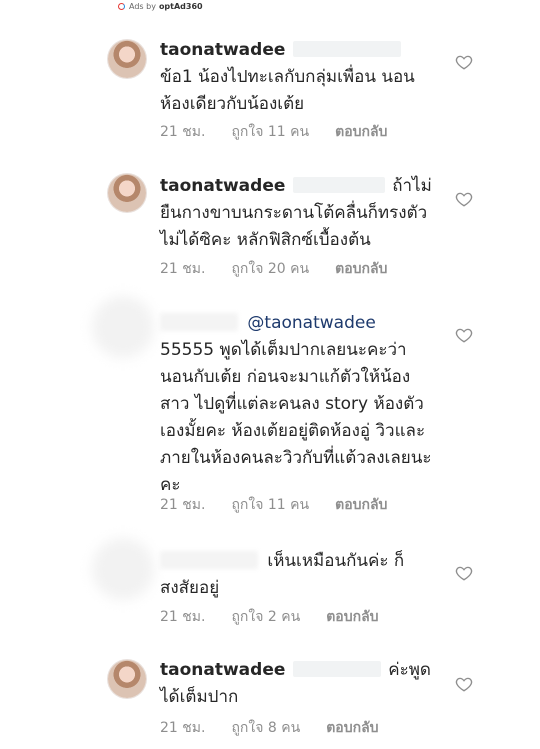 The width and height of the screenshot is (540, 749). What do you see at coordinates (265, 728) in the screenshot?
I see `comment-likes: ถูกใจ 8 คน` at bounding box center [265, 728].